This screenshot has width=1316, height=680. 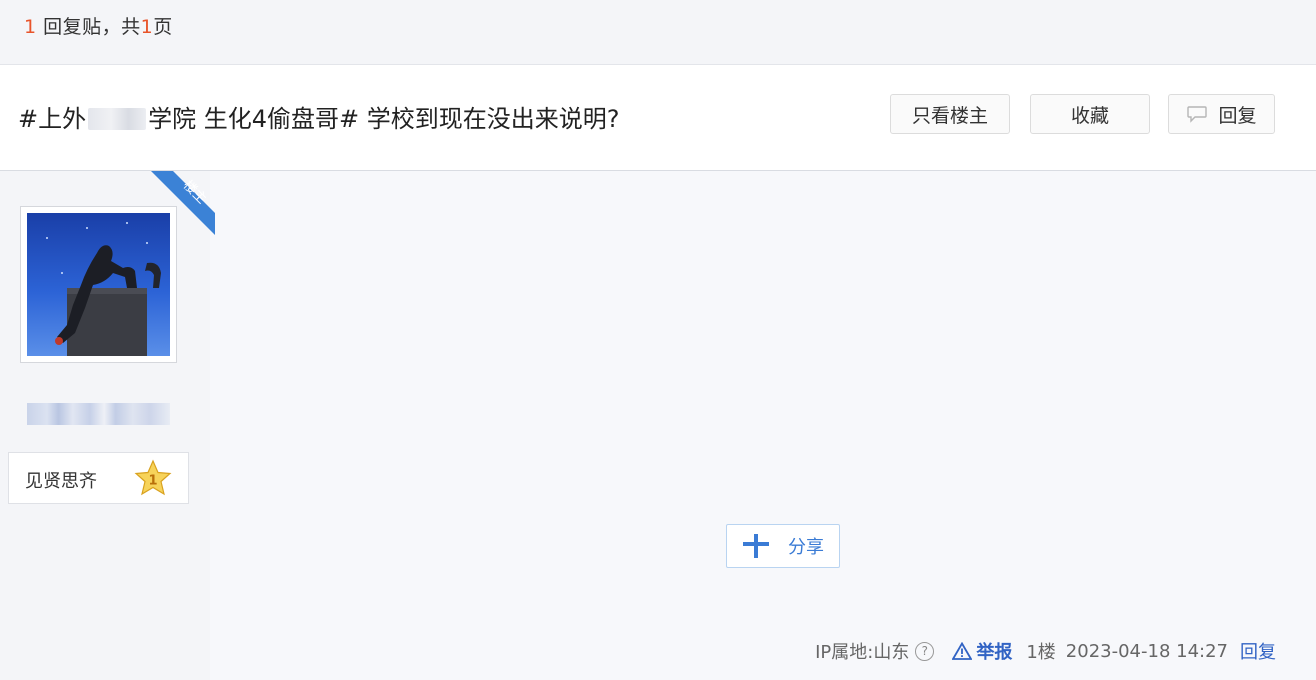 What do you see at coordinates (1237, 115) in the screenshot?
I see `reply-button-label: 回复` at bounding box center [1237, 115].